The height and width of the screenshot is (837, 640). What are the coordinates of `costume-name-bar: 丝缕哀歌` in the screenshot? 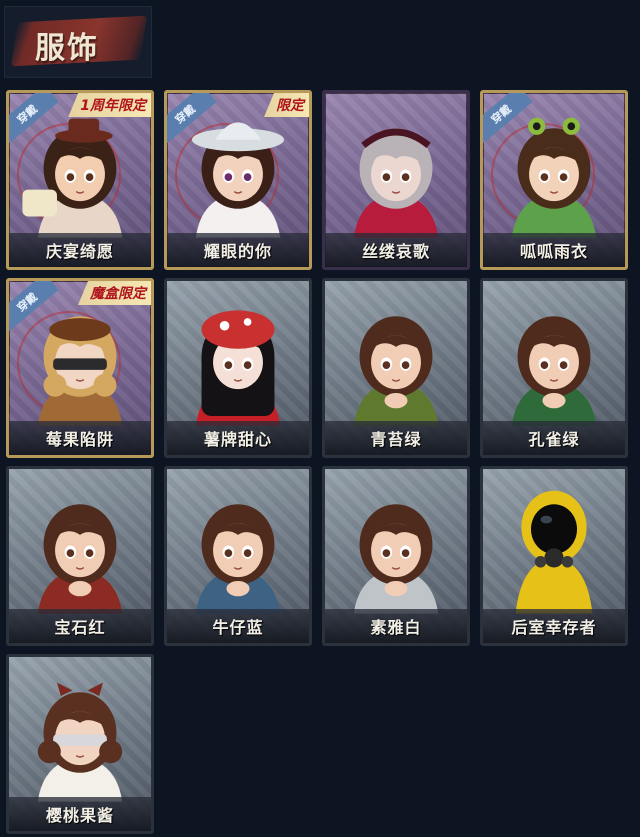 It's located at (396, 250).